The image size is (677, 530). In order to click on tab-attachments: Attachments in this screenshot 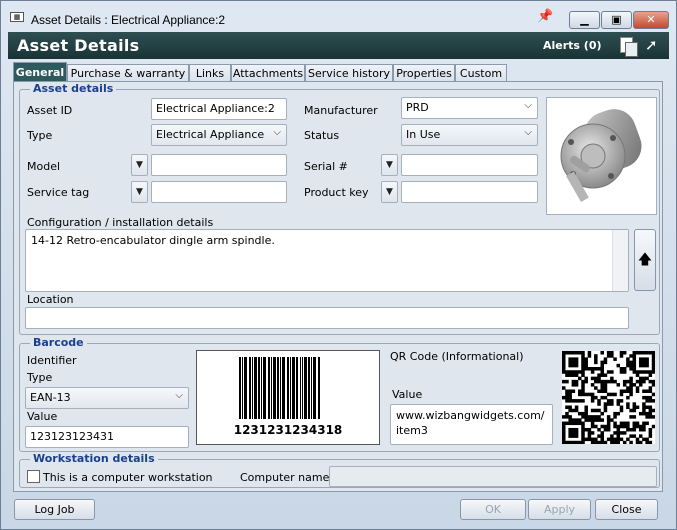, I will do `click(268, 73)`.